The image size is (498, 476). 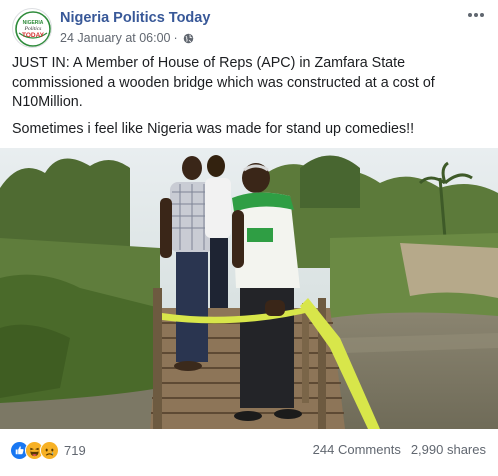 I want to click on reactions-summary: 719, so click(x=48, y=450).